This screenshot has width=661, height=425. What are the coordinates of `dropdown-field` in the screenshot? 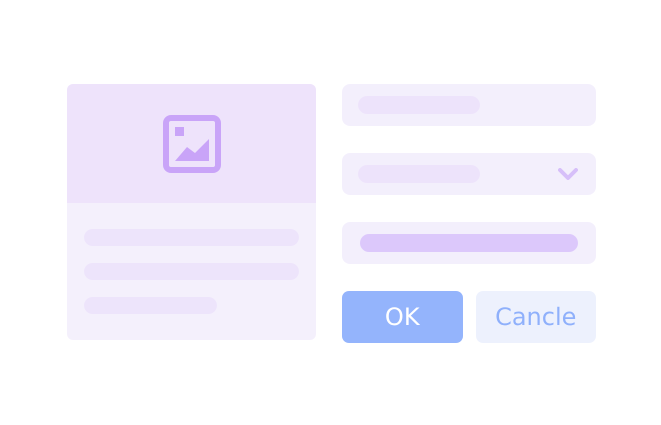 It's located at (469, 174).